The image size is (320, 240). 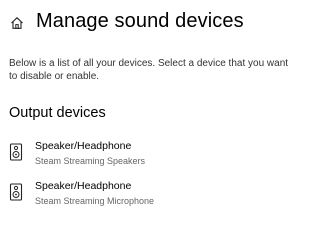 What do you see at coordinates (140, 21) in the screenshot?
I see `page-title: Manage sound devices` at bounding box center [140, 21].